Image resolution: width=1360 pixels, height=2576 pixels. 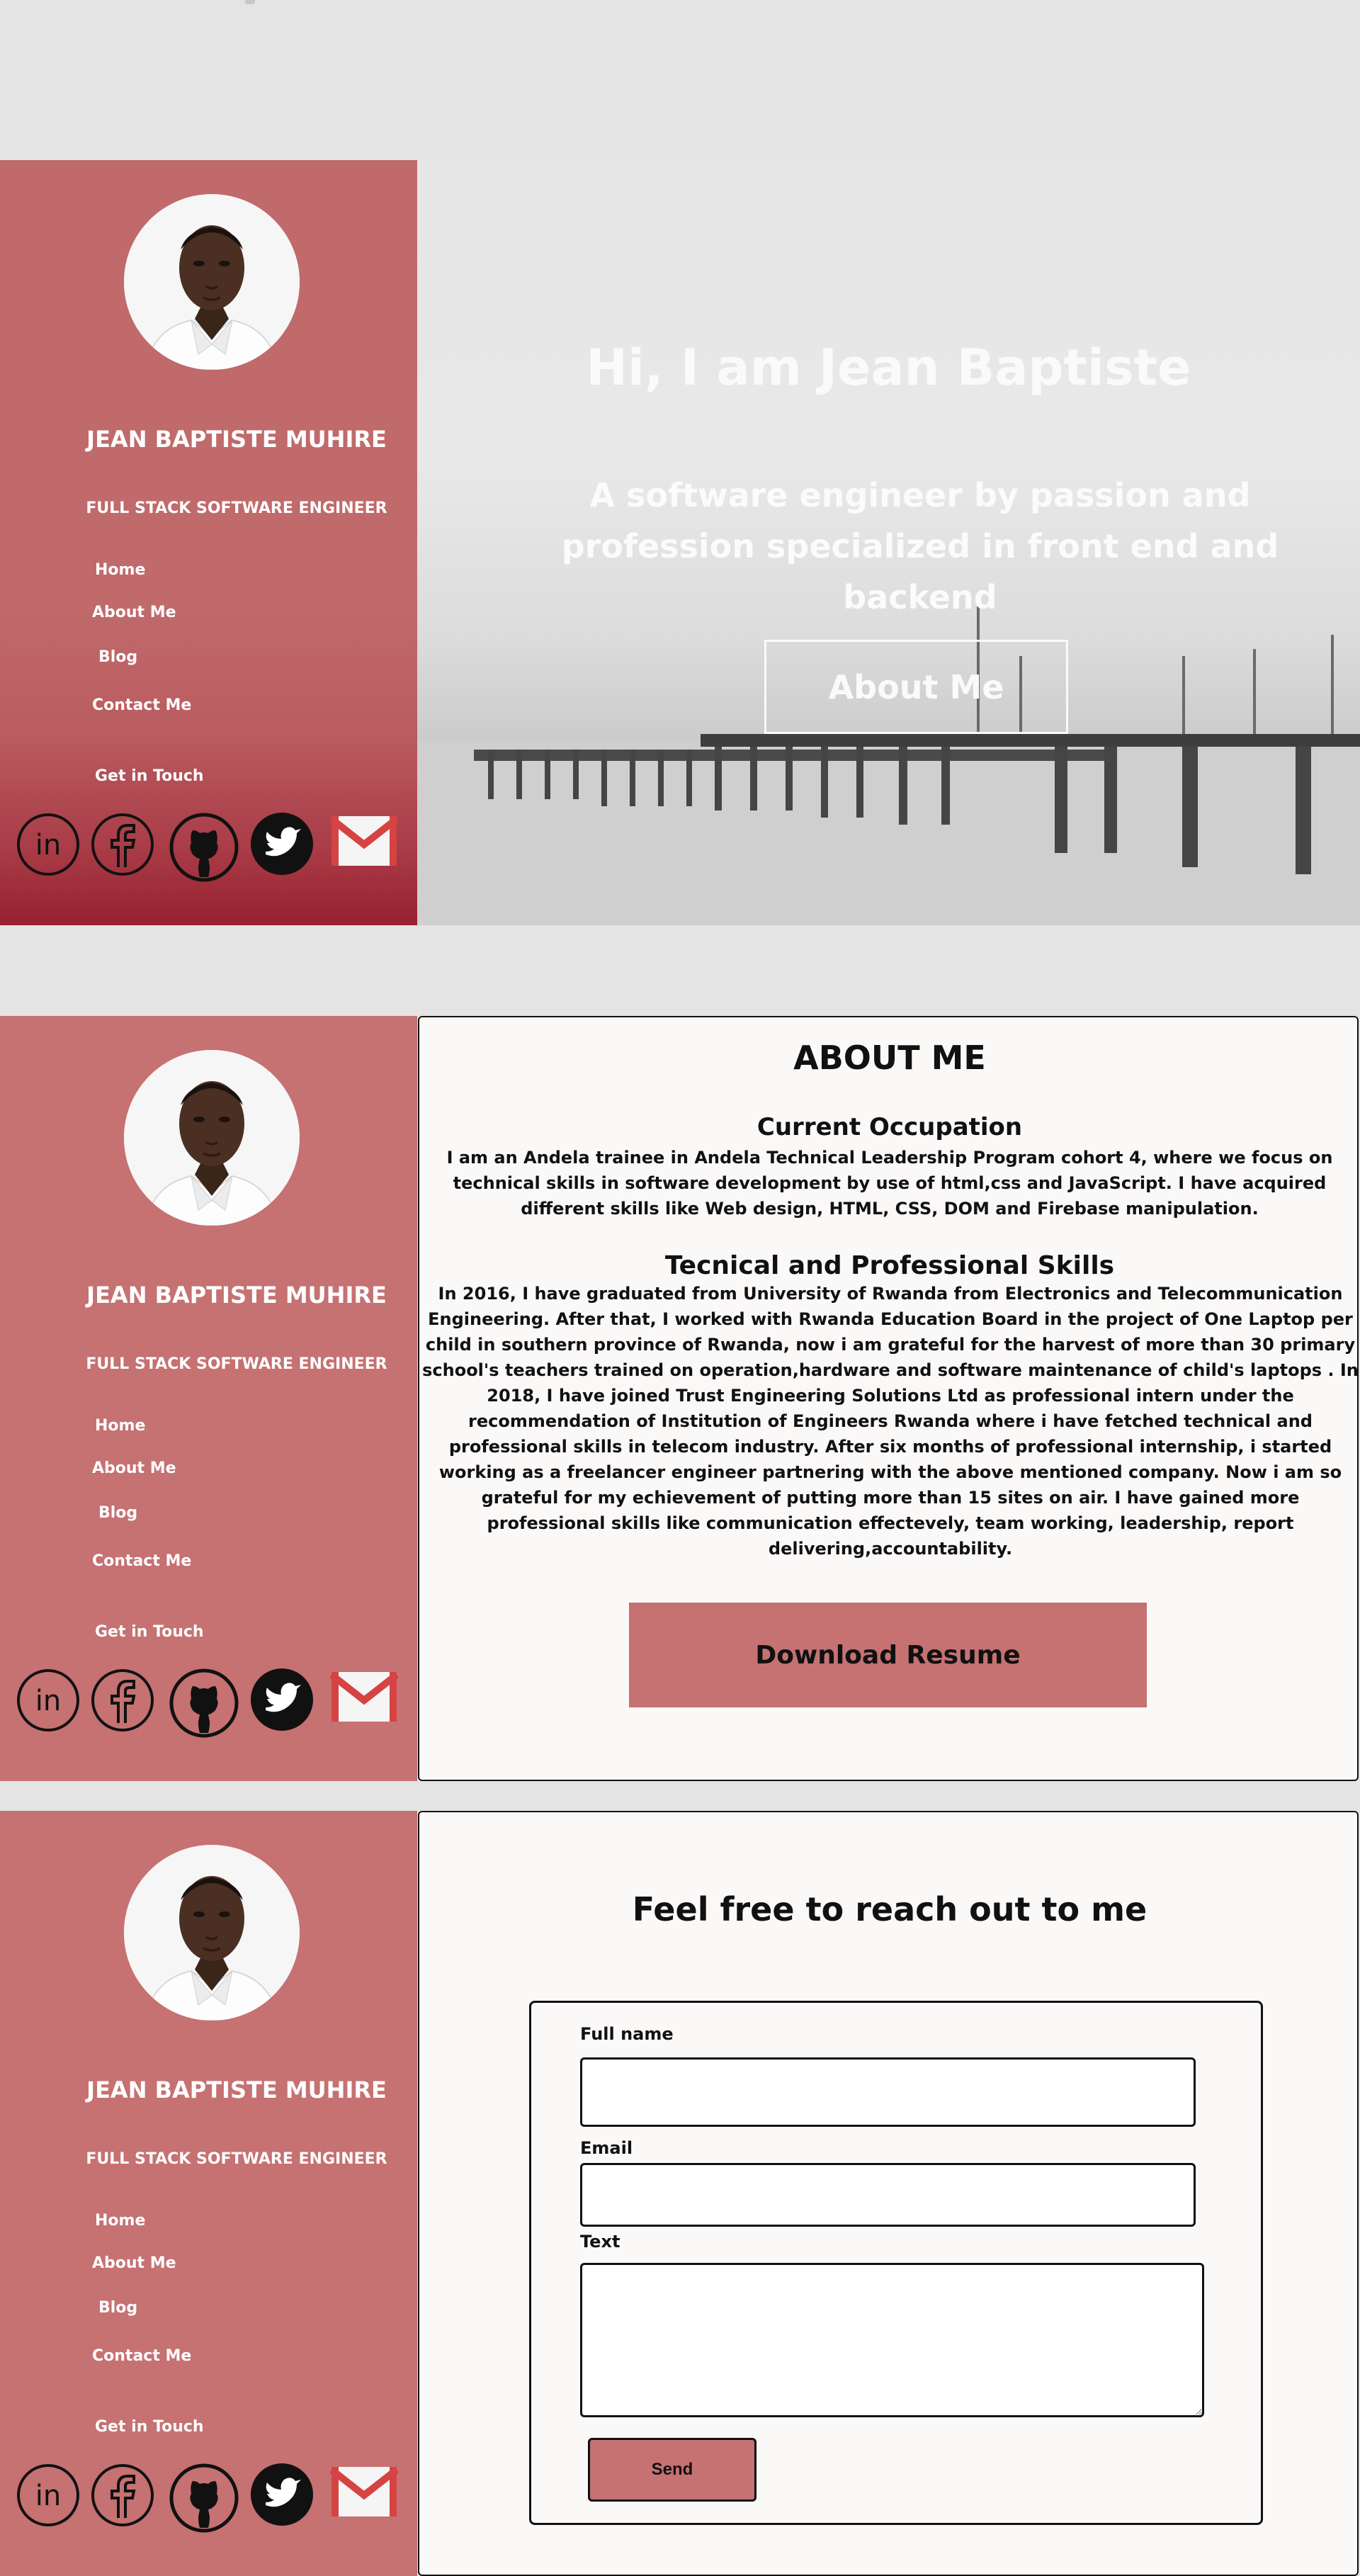 What do you see at coordinates (600, 2242) in the screenshot?
I see `text-label: Text` at bounding box center [600, 2242].